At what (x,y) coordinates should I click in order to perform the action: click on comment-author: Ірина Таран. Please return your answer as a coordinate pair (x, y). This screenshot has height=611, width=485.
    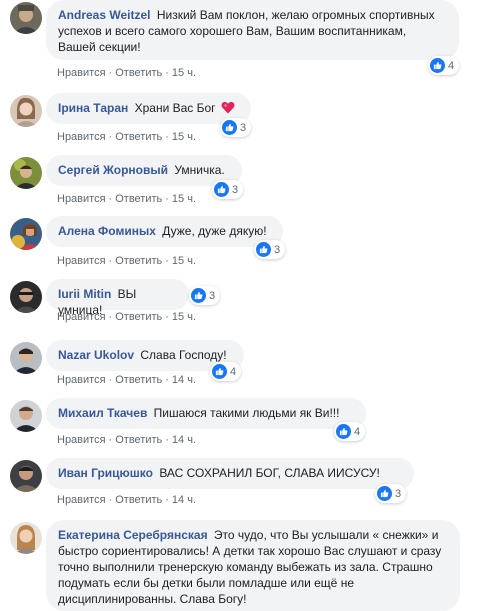
    Looking at the image, I should click on (93, 108).